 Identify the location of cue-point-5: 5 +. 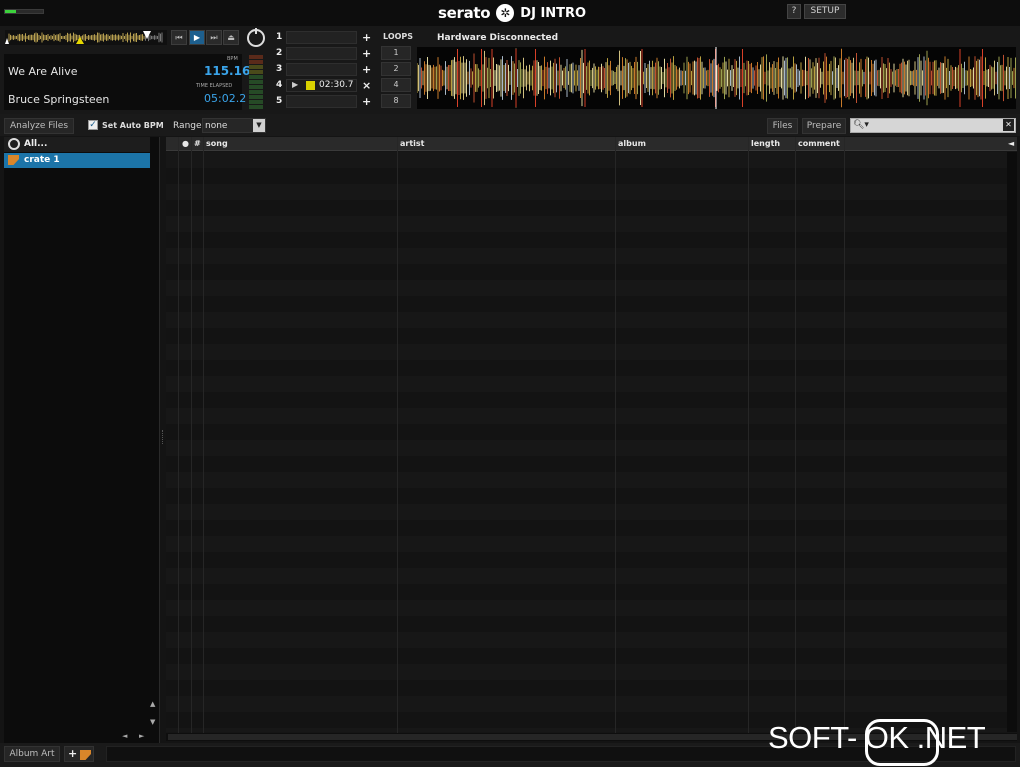
(324, 101).